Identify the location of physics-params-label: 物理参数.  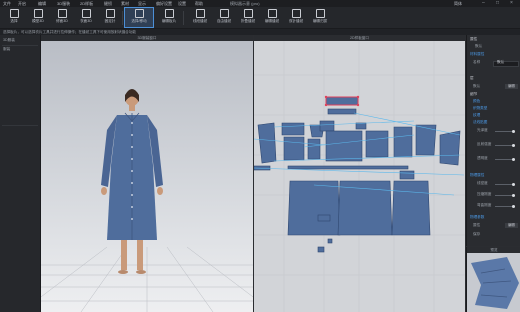
(477, 217).